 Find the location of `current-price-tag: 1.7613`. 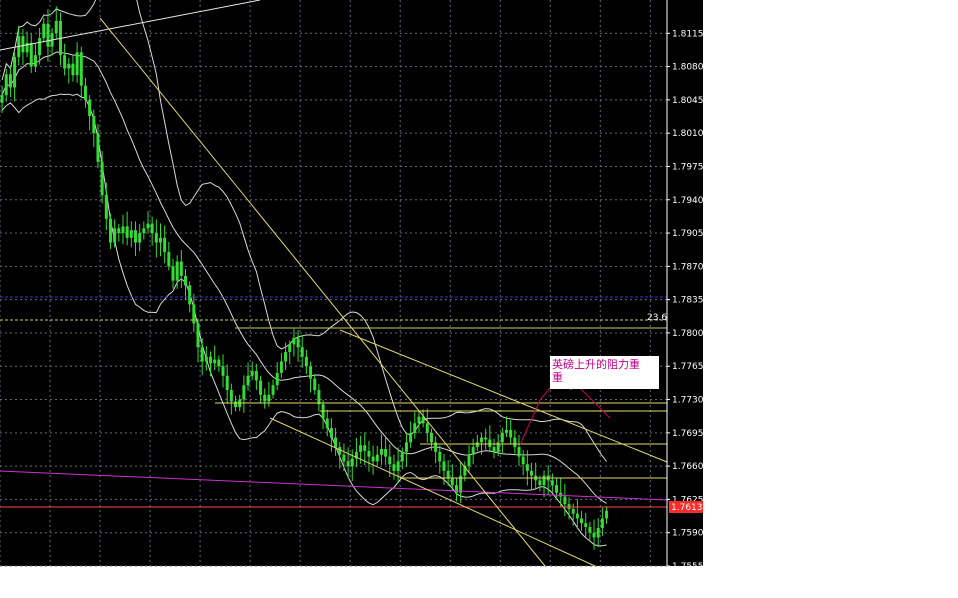

current-price-tag: 1.7613 is located at coordinates (686, 507).